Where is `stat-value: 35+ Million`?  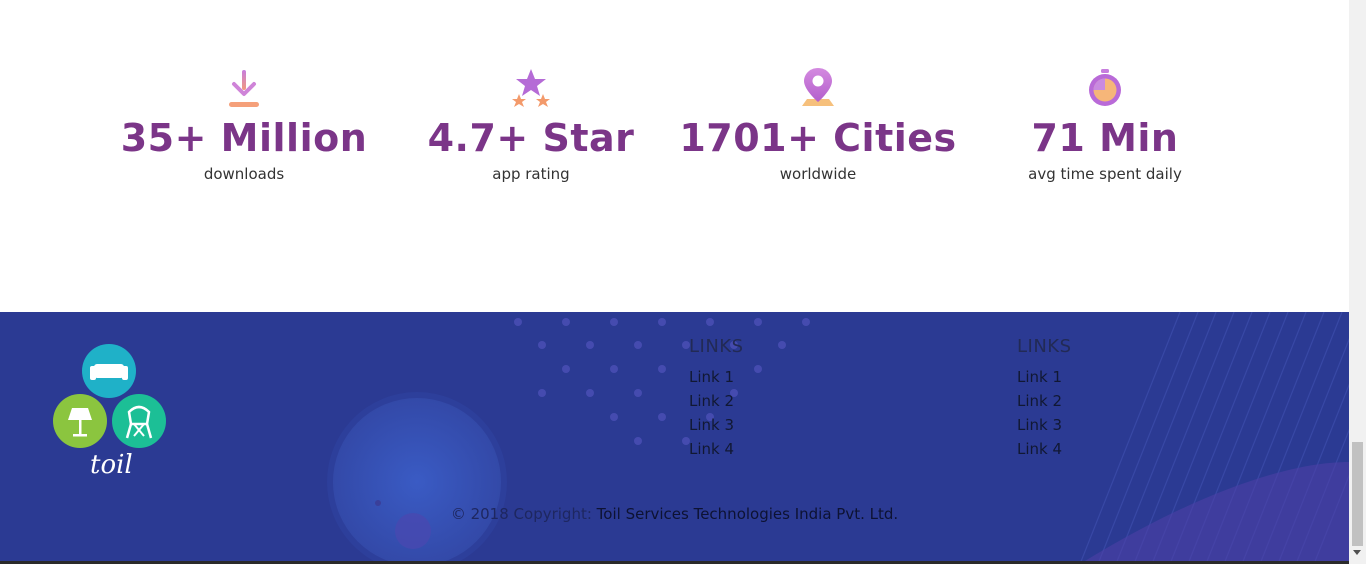
stat-value: 35+ Million is located at coordinates (244, 138).